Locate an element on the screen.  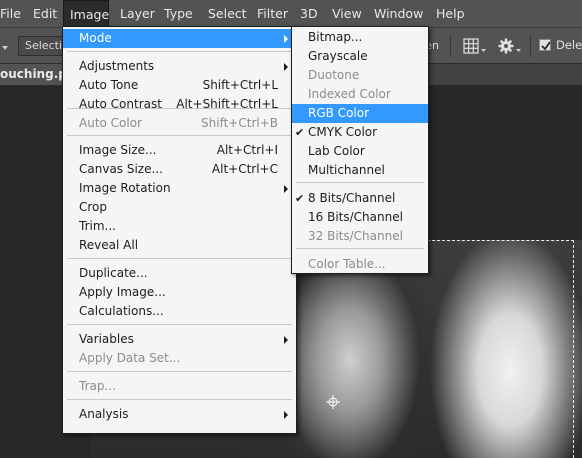
mode-menu-item-grayscale: Grayscale is located at coordinates (360, 56).